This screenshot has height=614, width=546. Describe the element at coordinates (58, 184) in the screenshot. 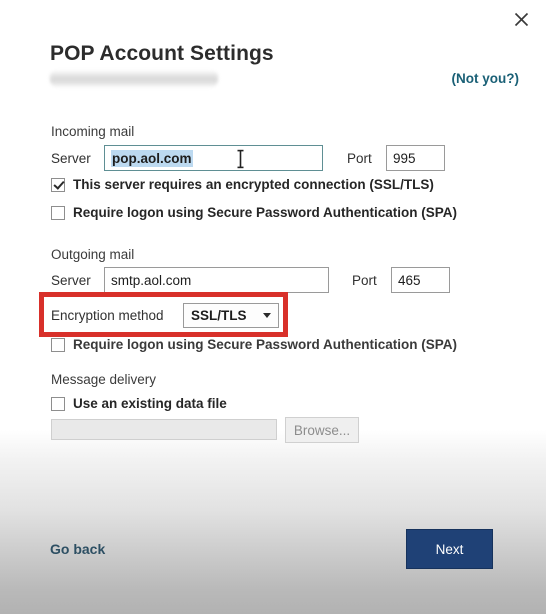

I see `checkbox-checked-icon` at that location.